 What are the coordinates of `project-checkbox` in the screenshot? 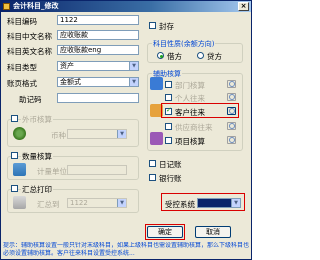 It's located at (168, 140).